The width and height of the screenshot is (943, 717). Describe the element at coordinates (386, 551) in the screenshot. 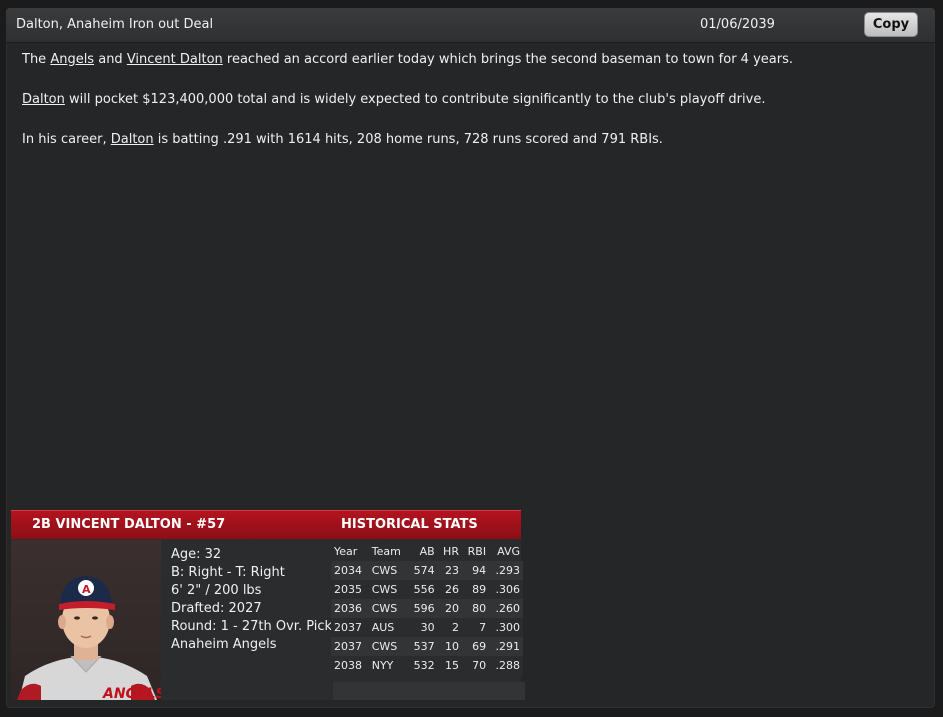

I see `col-team: Team` at that location.